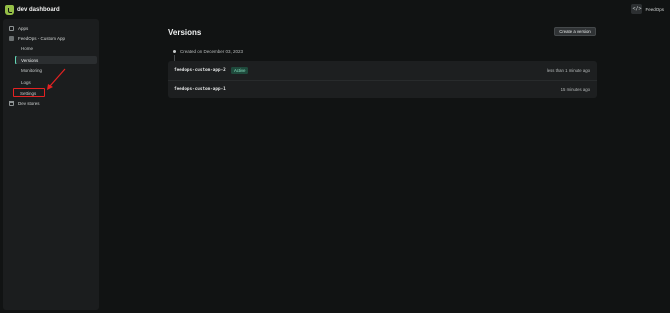 This screenshot has width=670, height=313. What do you see at coordinates (240, 70) in the screenshot?
I see `status-badge: Active` at bounding box center [240, 70].